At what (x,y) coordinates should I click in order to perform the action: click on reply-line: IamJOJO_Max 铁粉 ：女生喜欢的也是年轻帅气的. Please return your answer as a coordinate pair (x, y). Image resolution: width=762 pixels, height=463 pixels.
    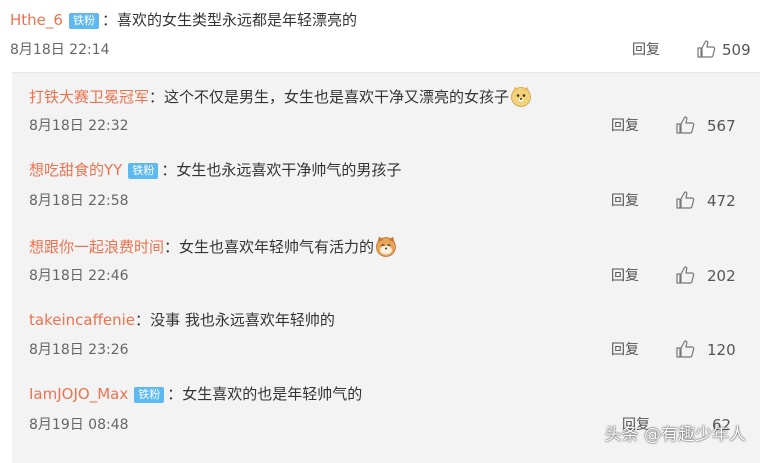
    Looking at the image, I should click on (195, 394).